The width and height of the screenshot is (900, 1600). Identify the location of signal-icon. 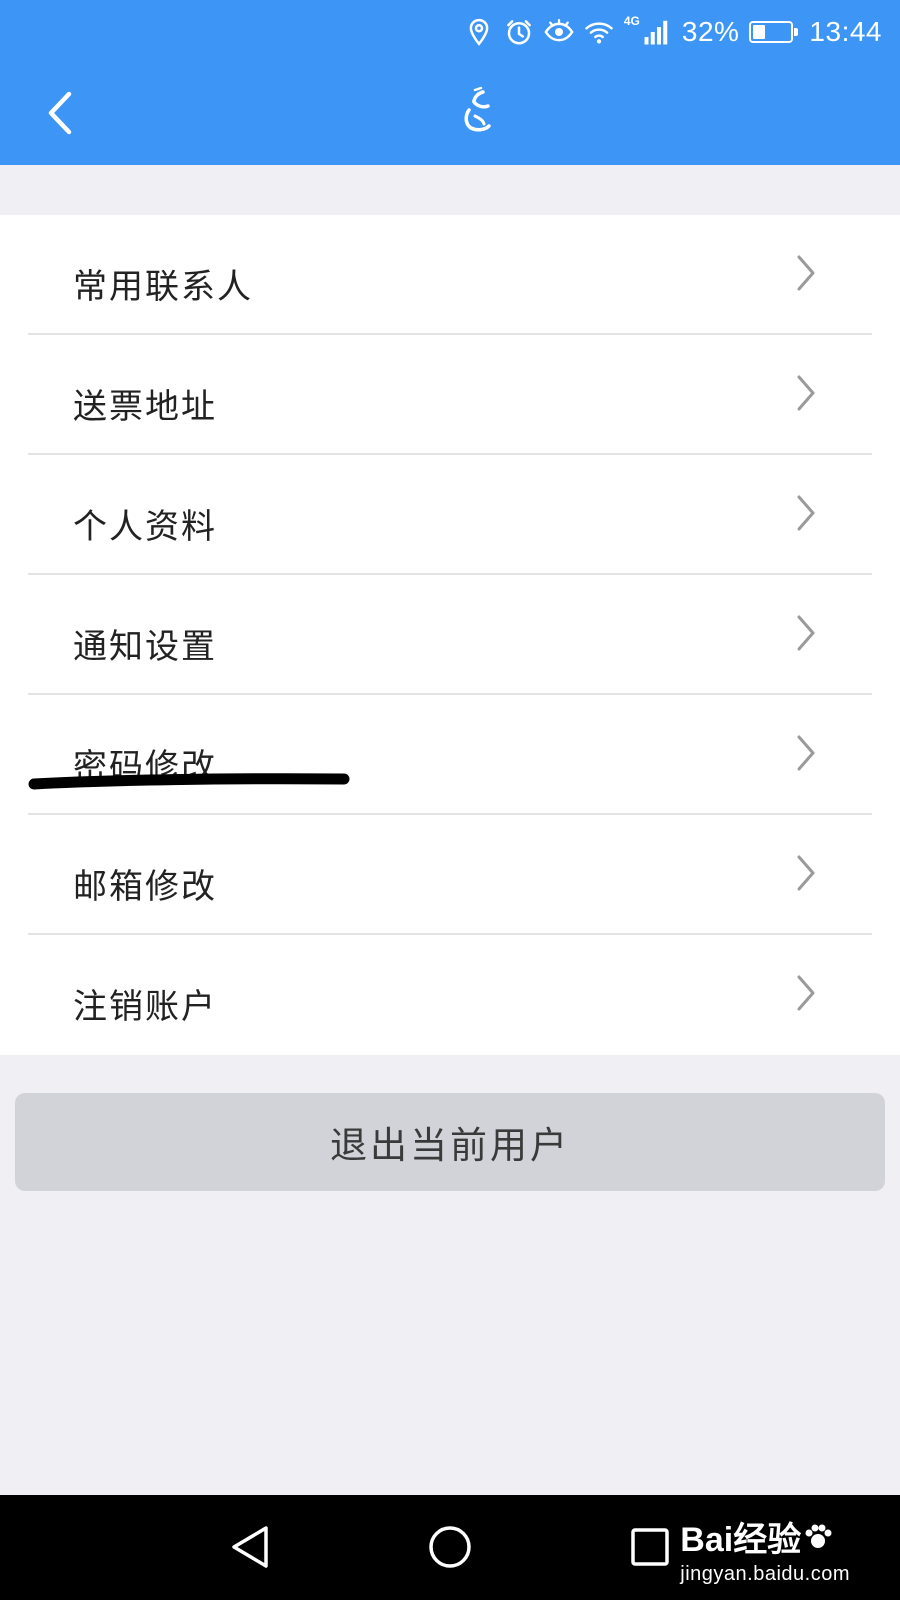
(656, 32).